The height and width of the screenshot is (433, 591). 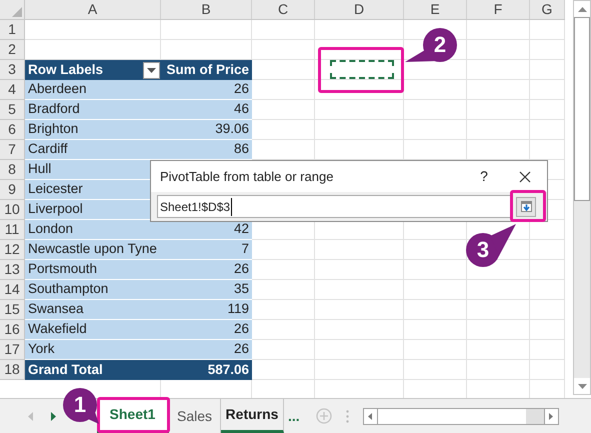 I want to click on next-sheet-icon, so click(x=53, y=416).